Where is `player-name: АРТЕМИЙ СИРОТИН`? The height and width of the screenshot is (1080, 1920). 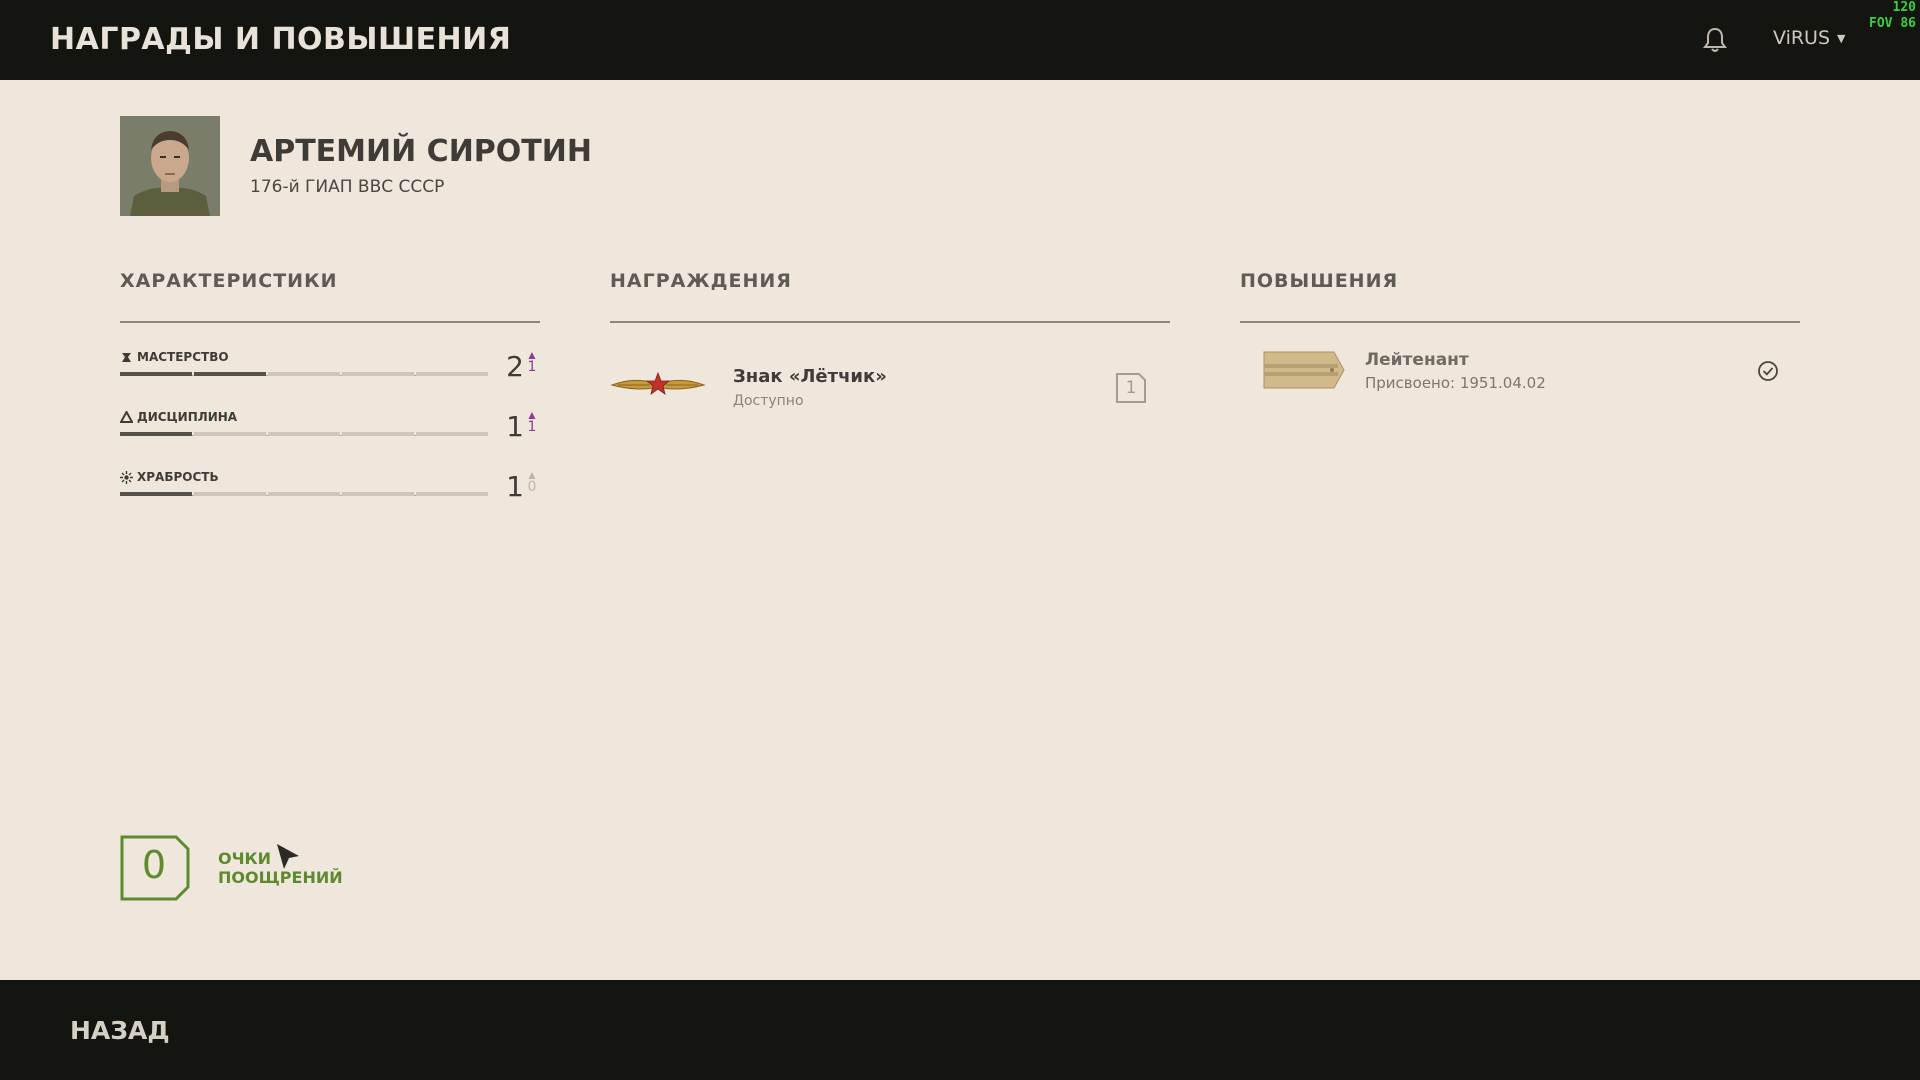 player-name: АРТЕМИЙ СИРОТИН is located at coordinates (421, 151).